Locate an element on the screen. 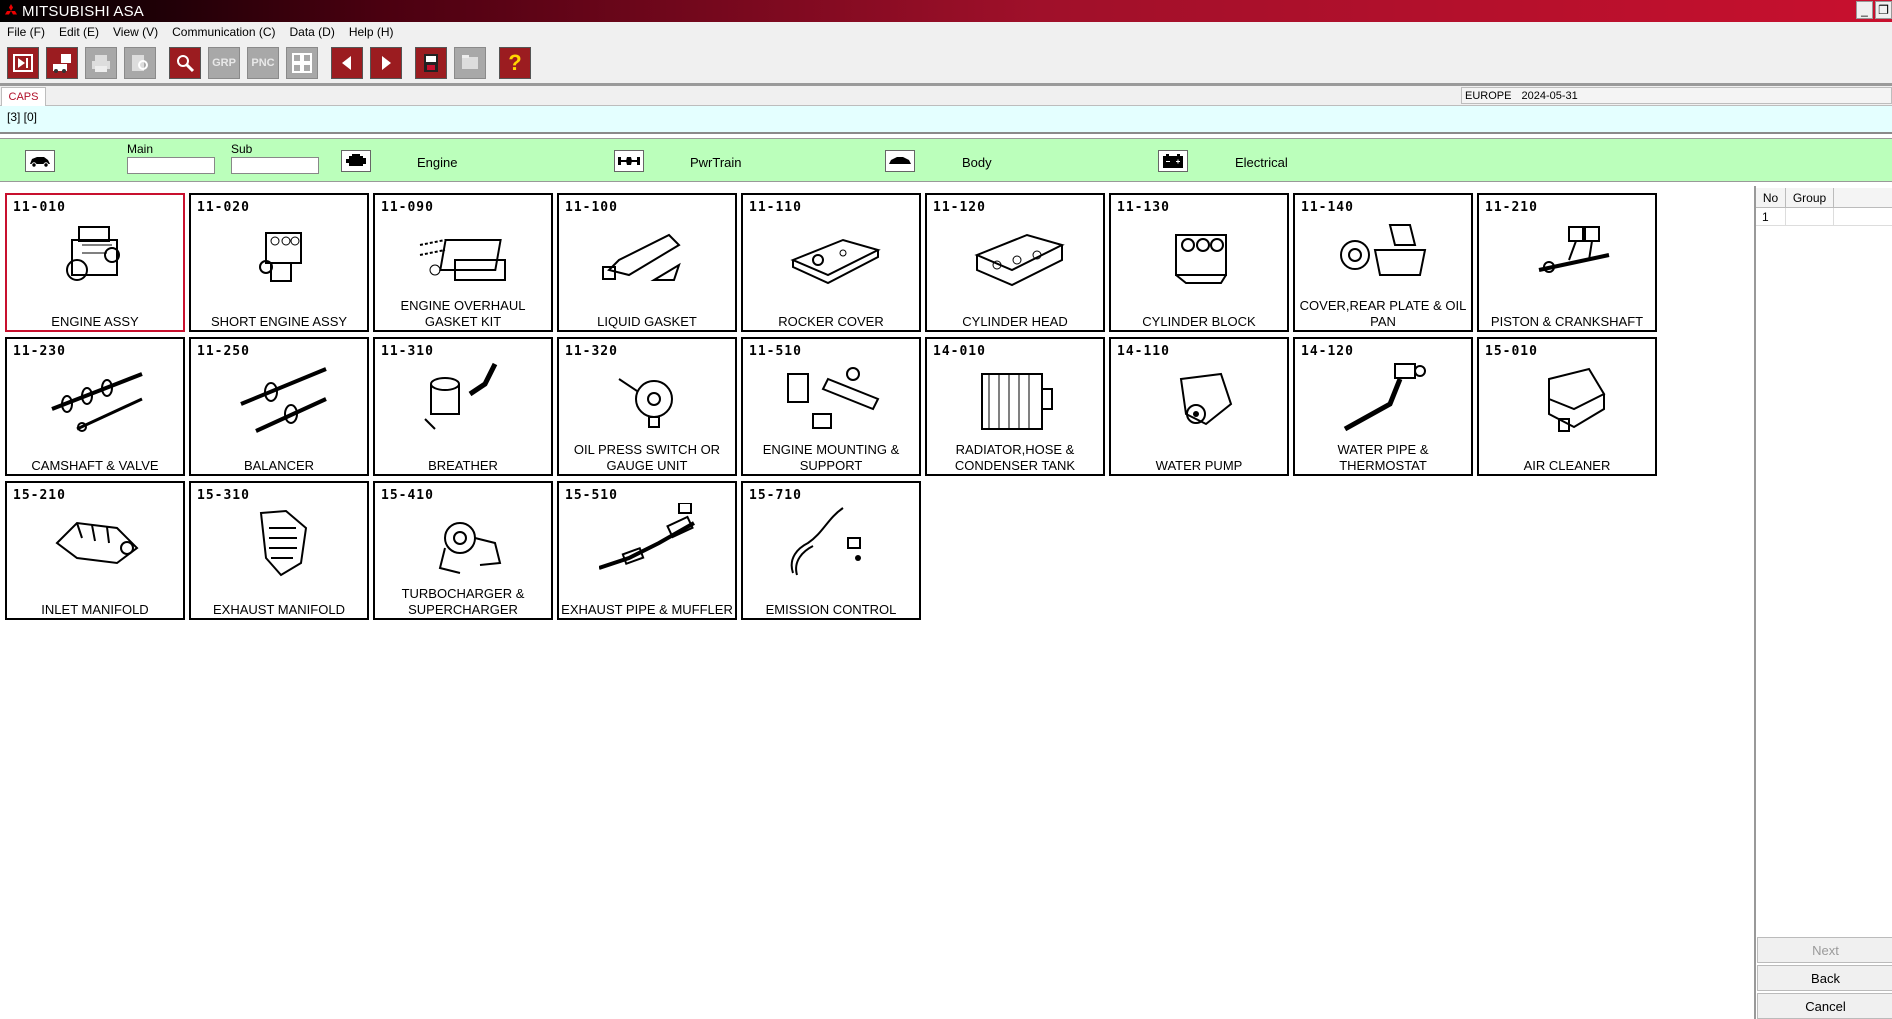  body-category-button is located at coordinates (900, 161).